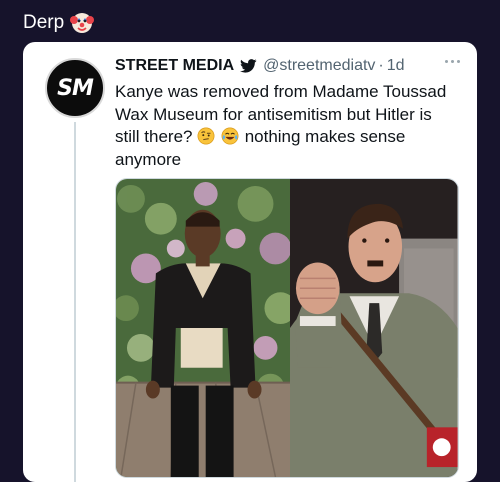 This screenshot has width=500, height=482. Describe the element at coordinates (206, 136) in the screenshot. I see `face-with-raised-eyebrow-icon` at that location.